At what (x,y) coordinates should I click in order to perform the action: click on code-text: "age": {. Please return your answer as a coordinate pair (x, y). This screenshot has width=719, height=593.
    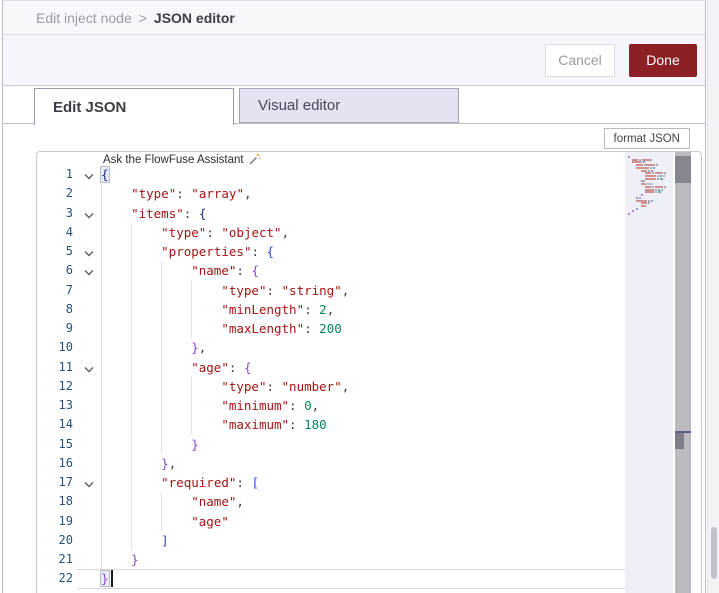
    Looking at the image, I should click on (221, 367).